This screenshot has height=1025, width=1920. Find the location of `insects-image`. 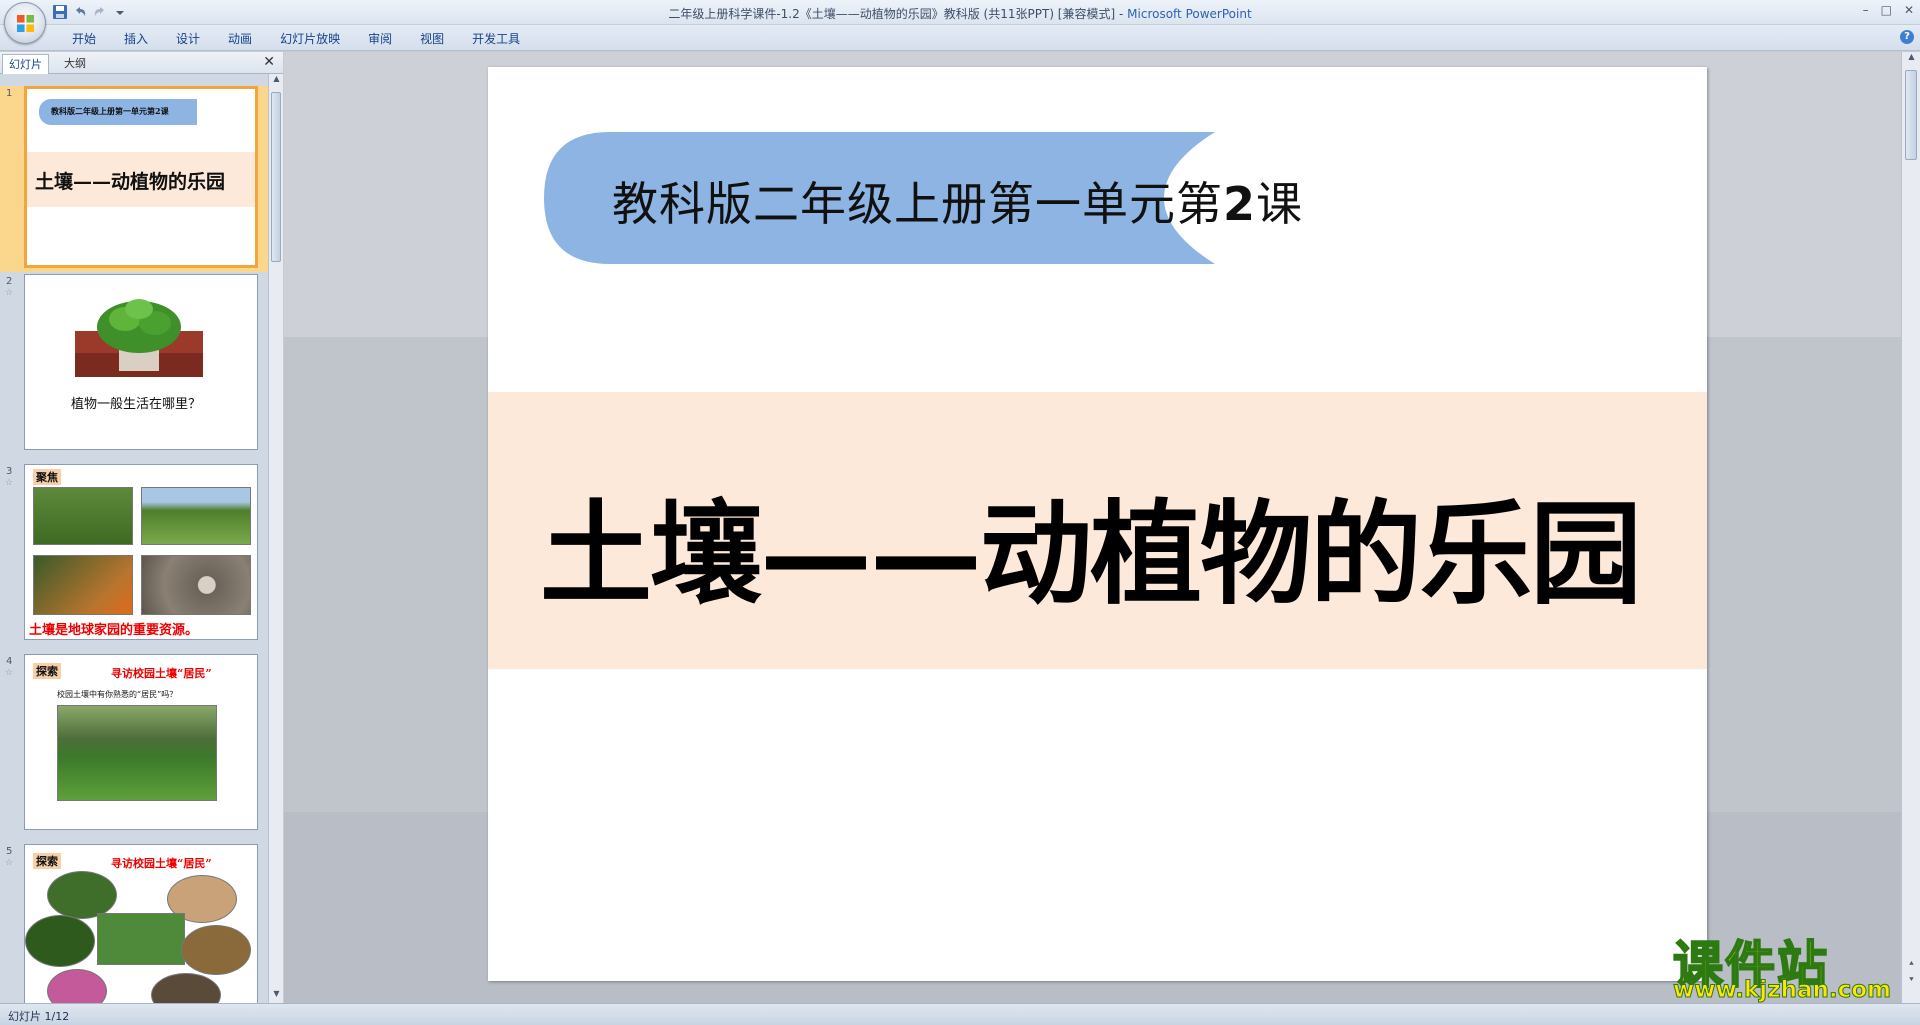

insects-image is located at coordinates (83, 585).